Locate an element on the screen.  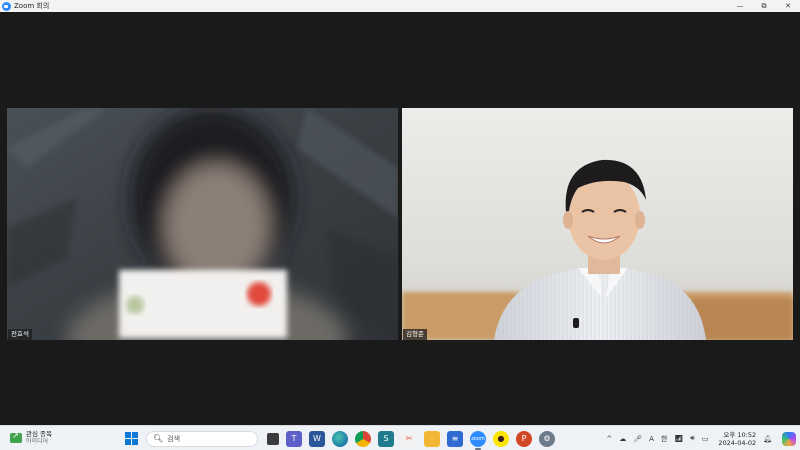
taskbar-search: 🔍︎ 검색 is located at coordinates (202, 438).